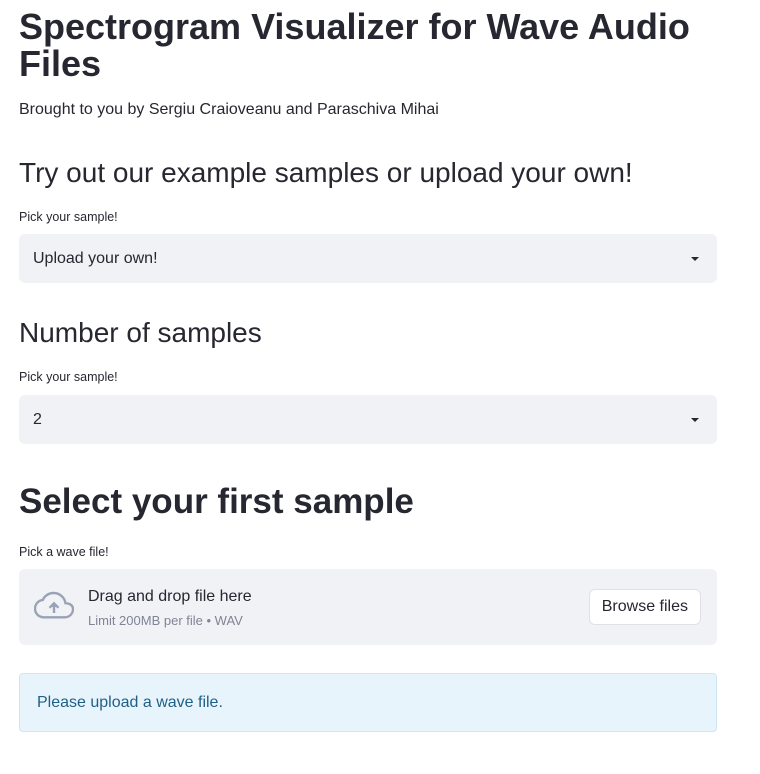  Describe the element at coordinates (68, 217) in the screenshot. I see `sample-select-label: Pick your sample!` at that location.